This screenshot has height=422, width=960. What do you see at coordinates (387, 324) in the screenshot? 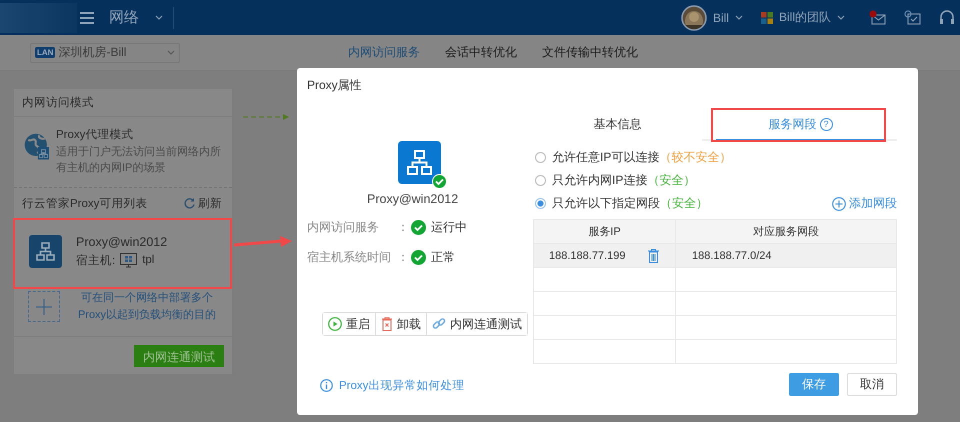
I see `delete-icon` at bounding box center [387, 324].